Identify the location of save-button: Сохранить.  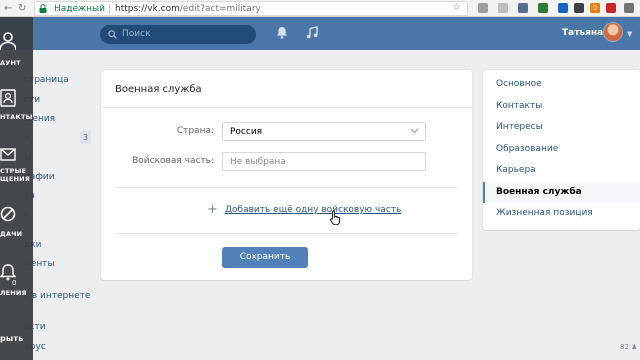
(265, 257).